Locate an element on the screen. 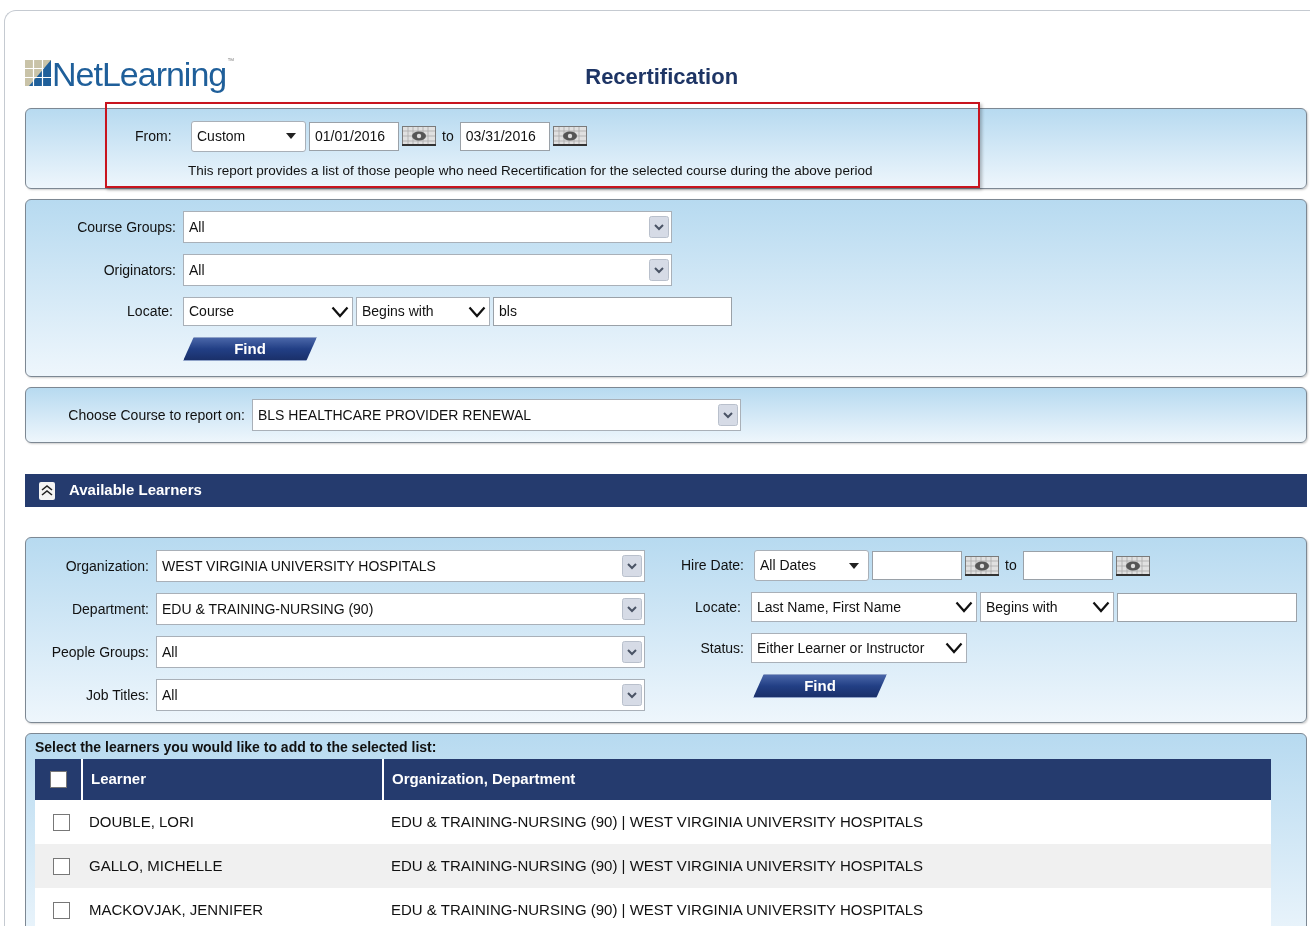  section-title: Available Learners is located at coordinates (135, 490).